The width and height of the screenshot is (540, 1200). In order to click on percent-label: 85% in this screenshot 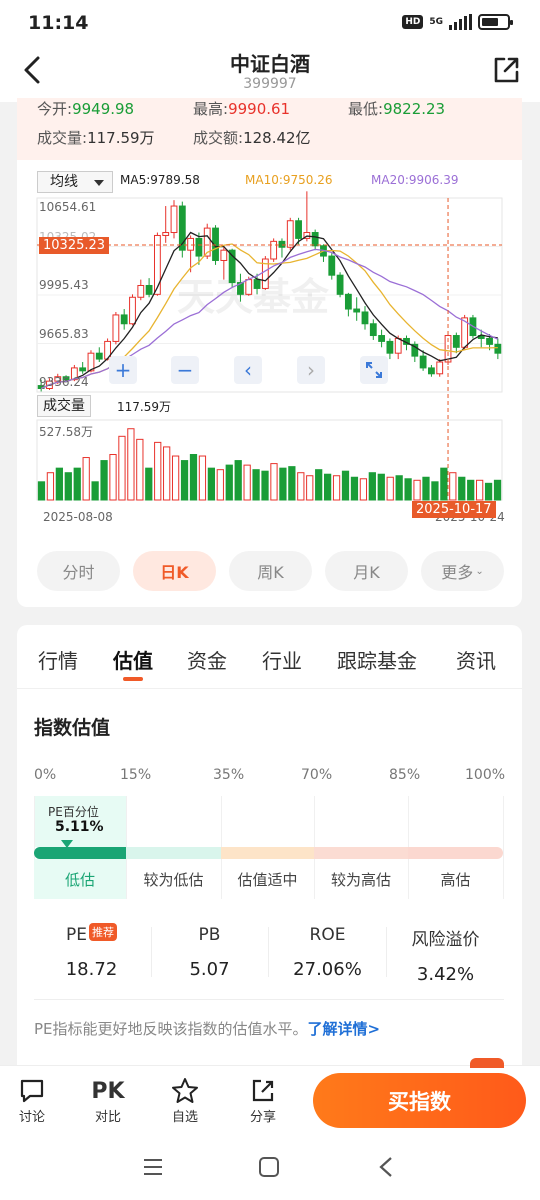, I will do `click(405, 775)`.